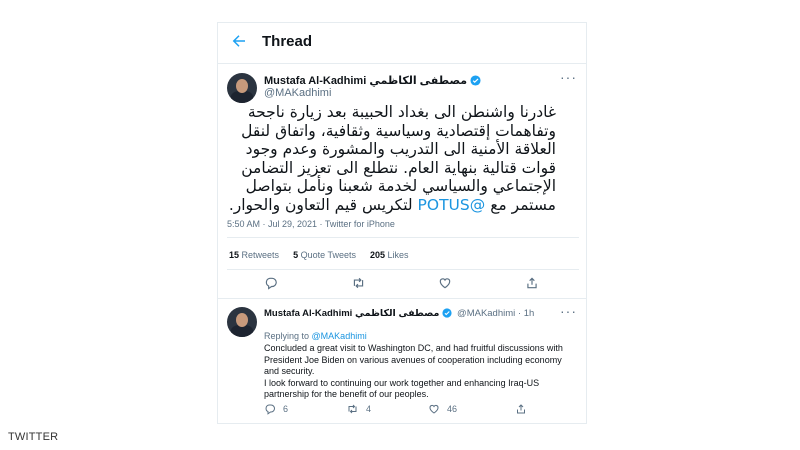  What do you see at coordinates (328, 255) in the screenshot?
I see `quote-tweets-label: Quote Tweets` at bounding box center [328, 255].